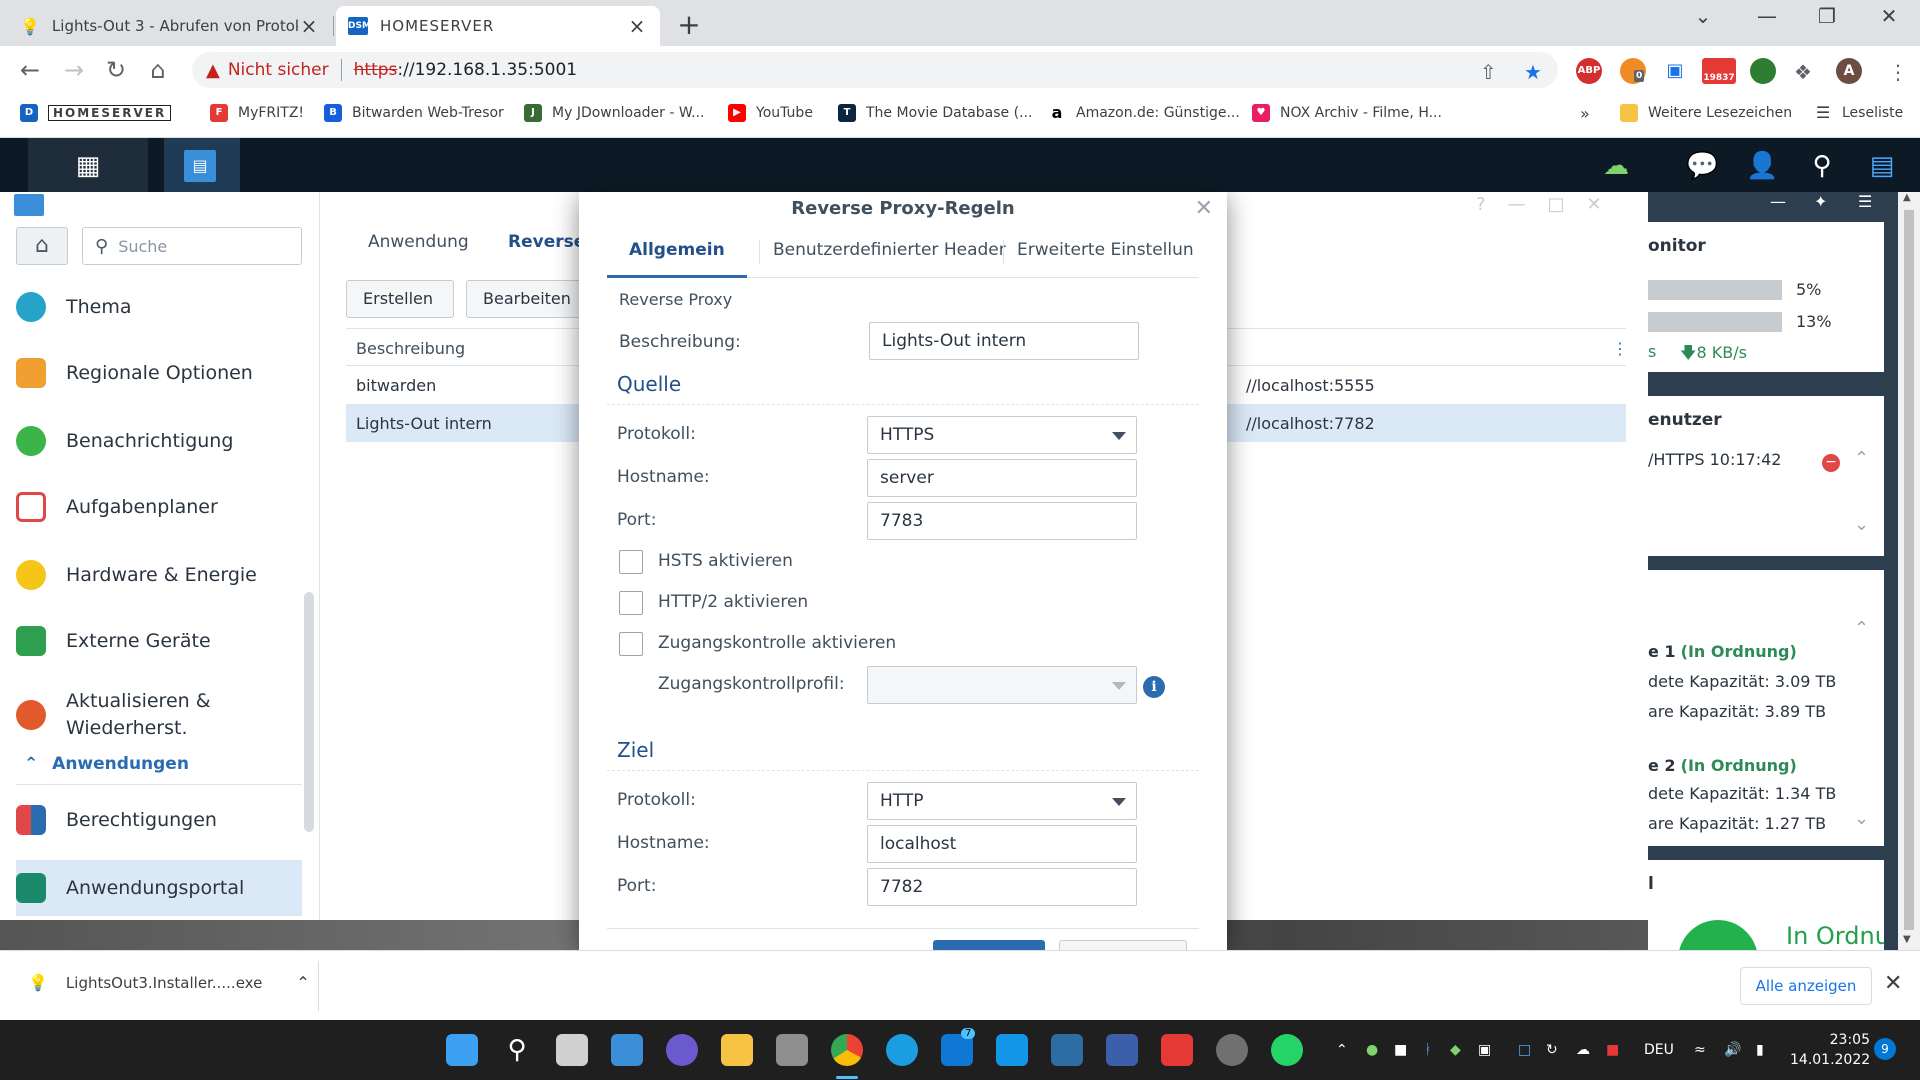 The image size is (1920, 1080). I want to click on column-description: Beschreibung, so click(410, 348).